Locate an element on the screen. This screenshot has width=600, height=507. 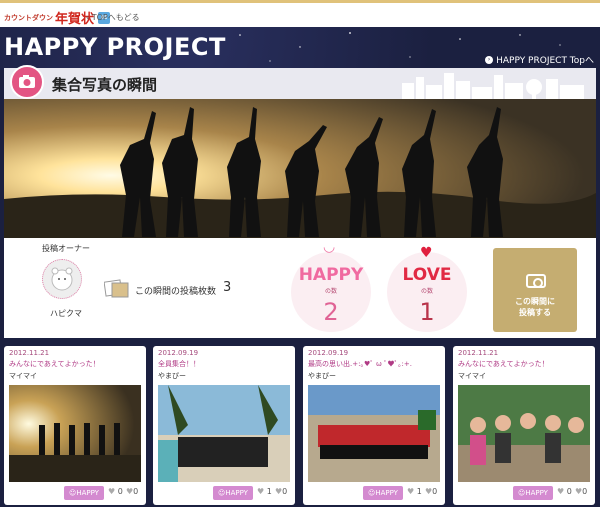
owner-label: 投稿オーナー is located at coordinates (66, 248).